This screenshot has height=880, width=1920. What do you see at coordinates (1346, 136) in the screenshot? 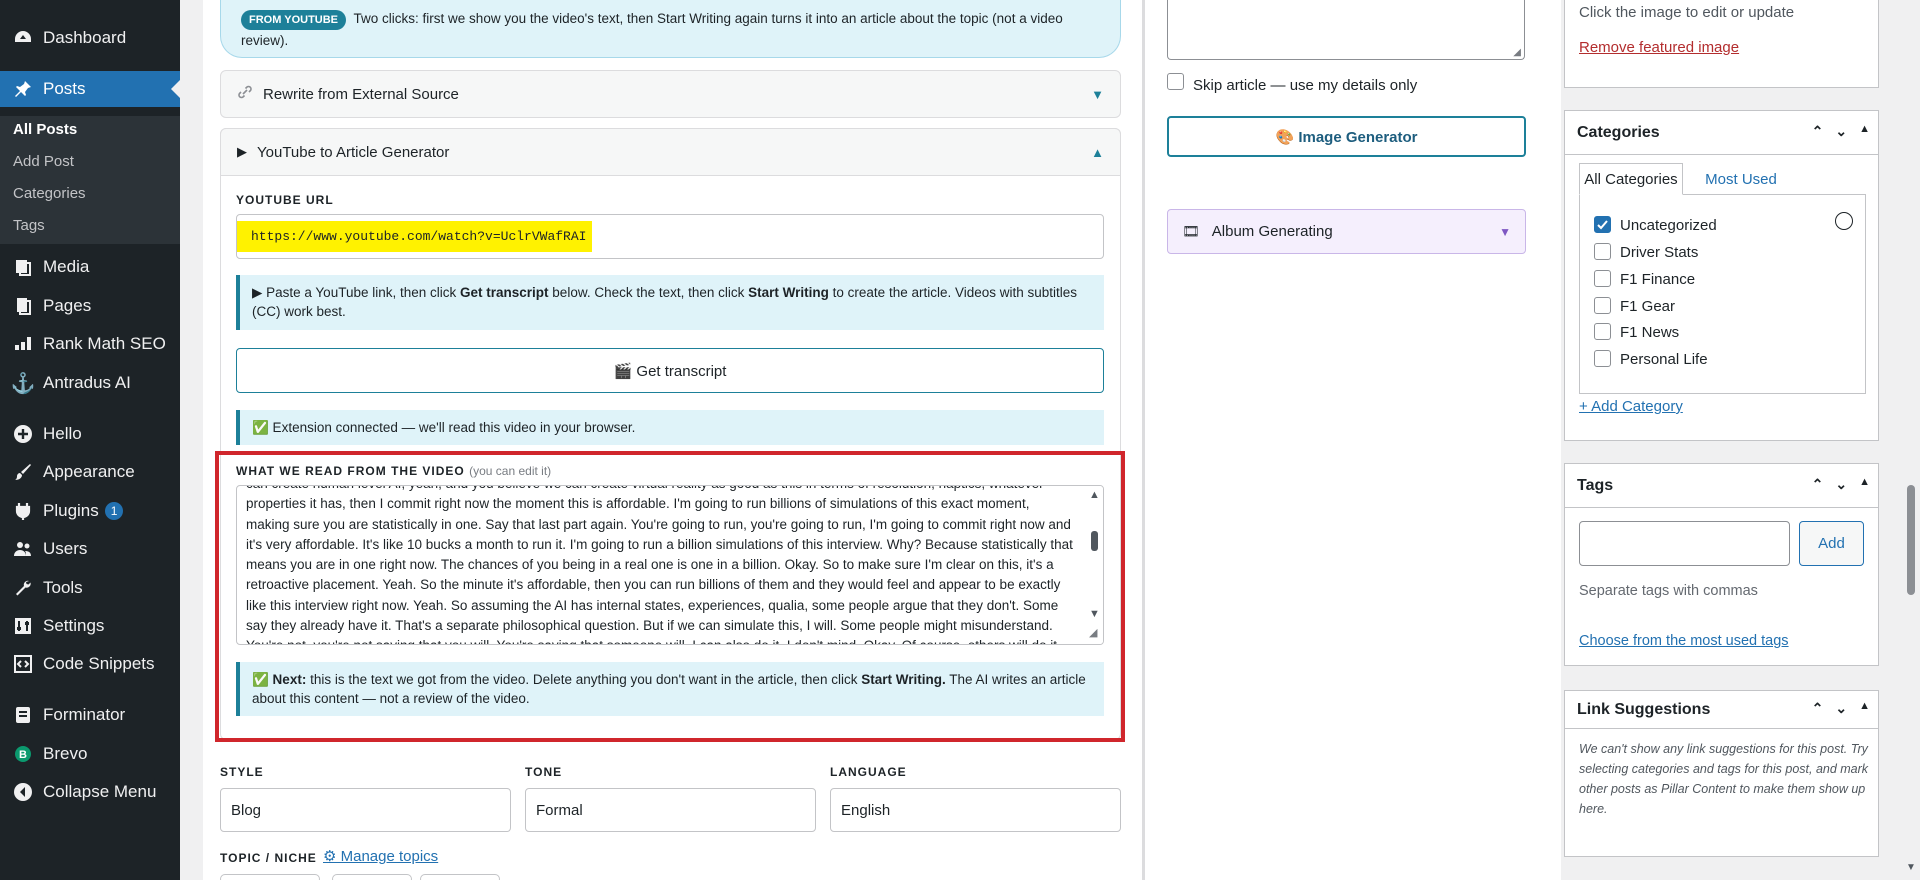
I see `image-generator-button: 🎨 Image Generator` at bounding box center [1346, 136].